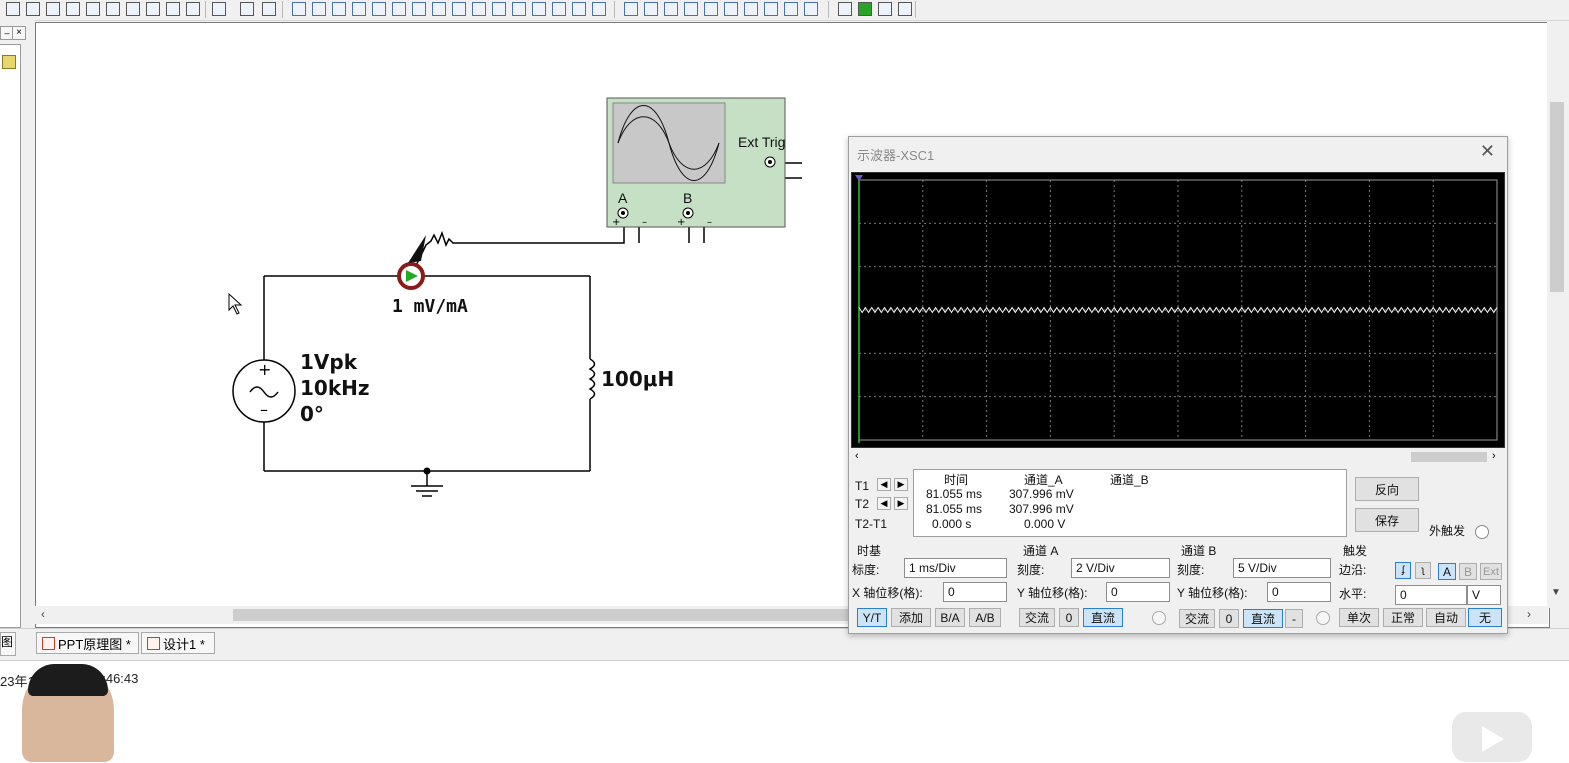 The image size is (1569, 763). Describe the element at coordinates (1159, 618) in the screenshot. I see `channel-a-radio` at that location.